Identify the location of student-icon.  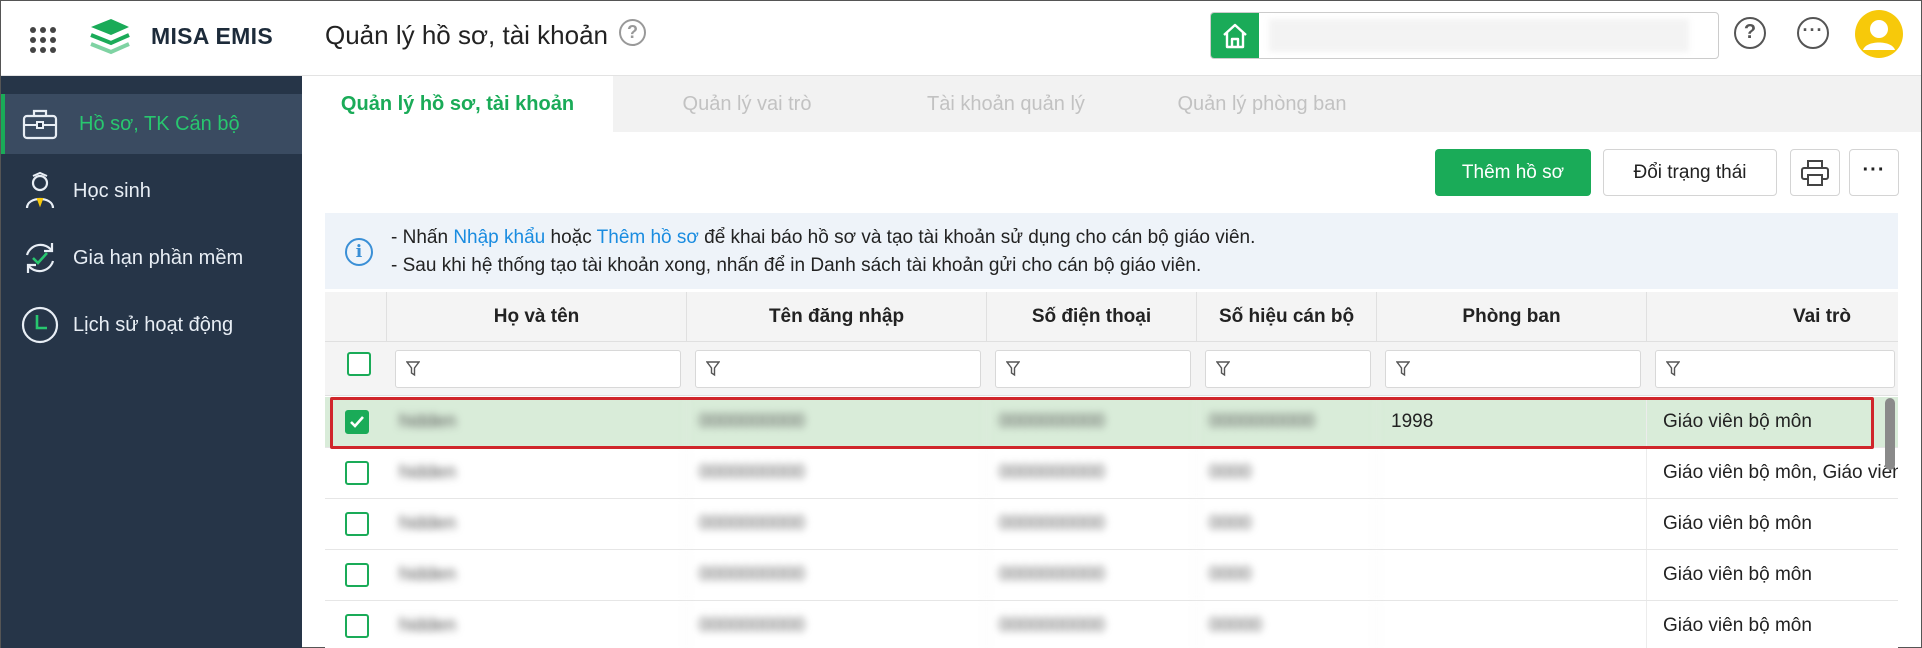
(40, 190).